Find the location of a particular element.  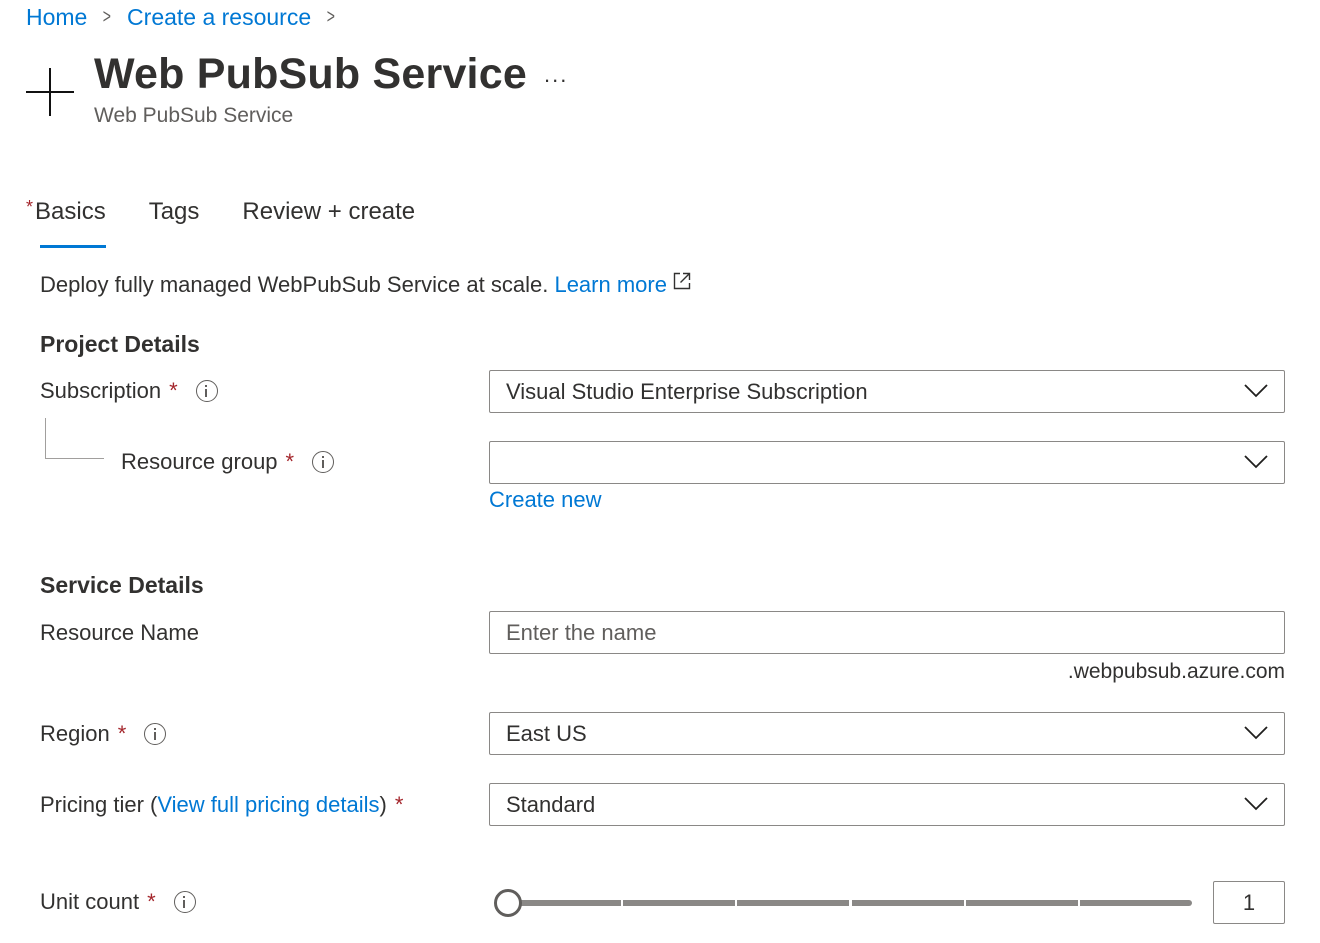

unit-count-slider is located at coordinates (844, 903).